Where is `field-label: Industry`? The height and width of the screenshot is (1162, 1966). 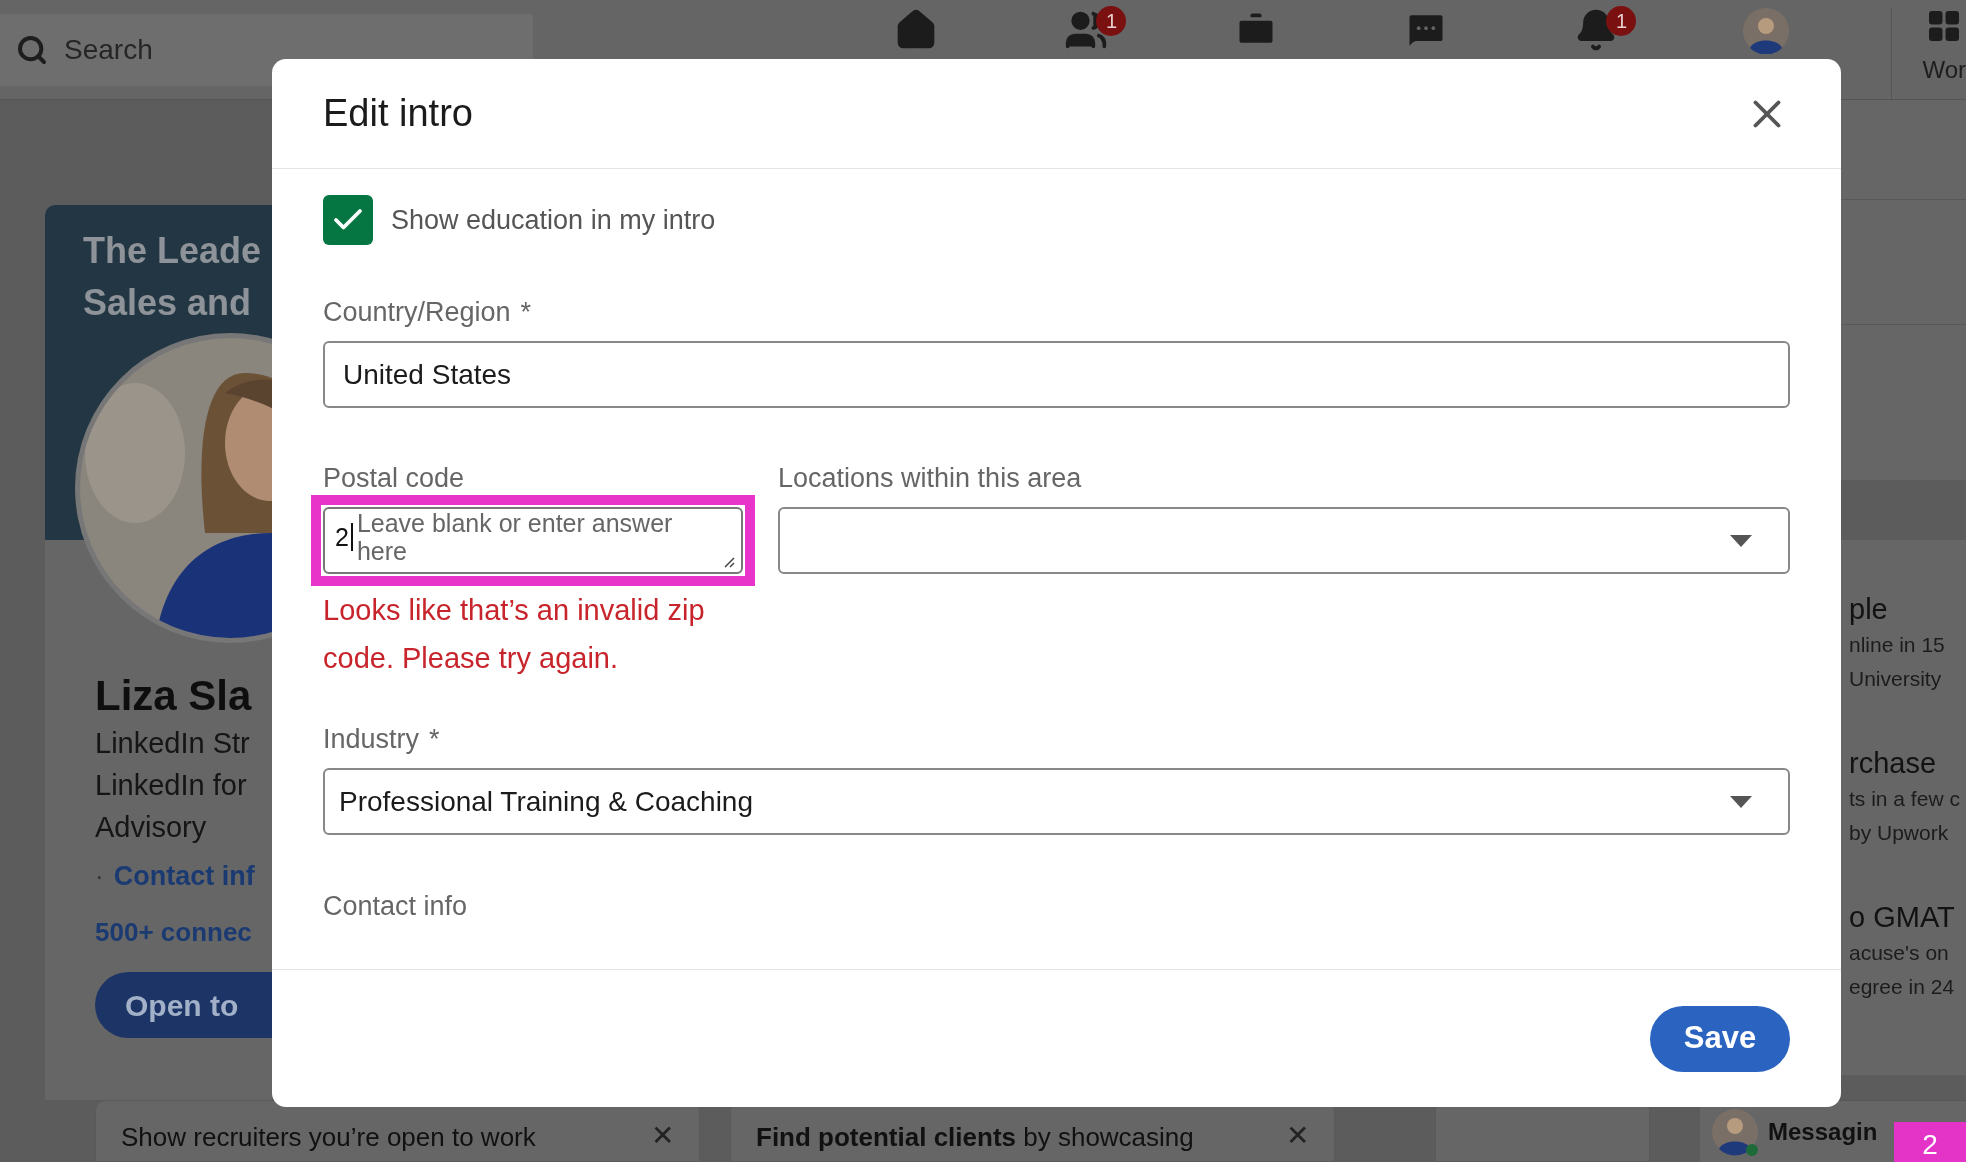
field-label: Industry is located at coordinates (371, 739).